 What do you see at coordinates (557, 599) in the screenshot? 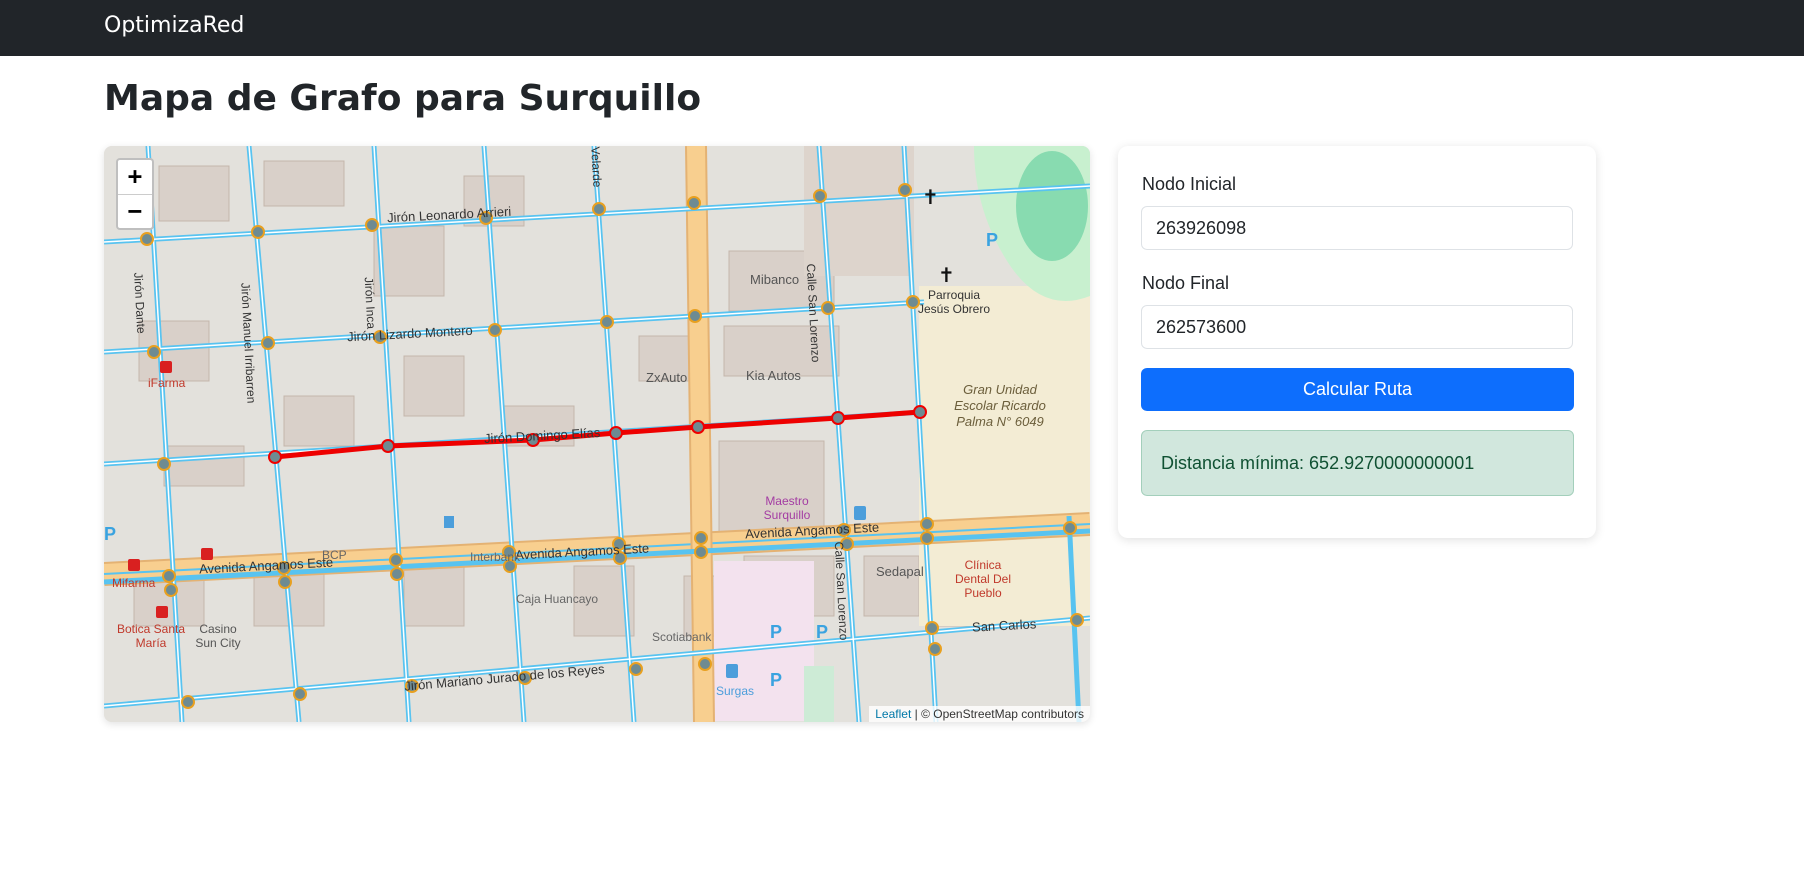
I see `label-caja-huancayo: Caja Huancayo` at bounding box center [557, 599].